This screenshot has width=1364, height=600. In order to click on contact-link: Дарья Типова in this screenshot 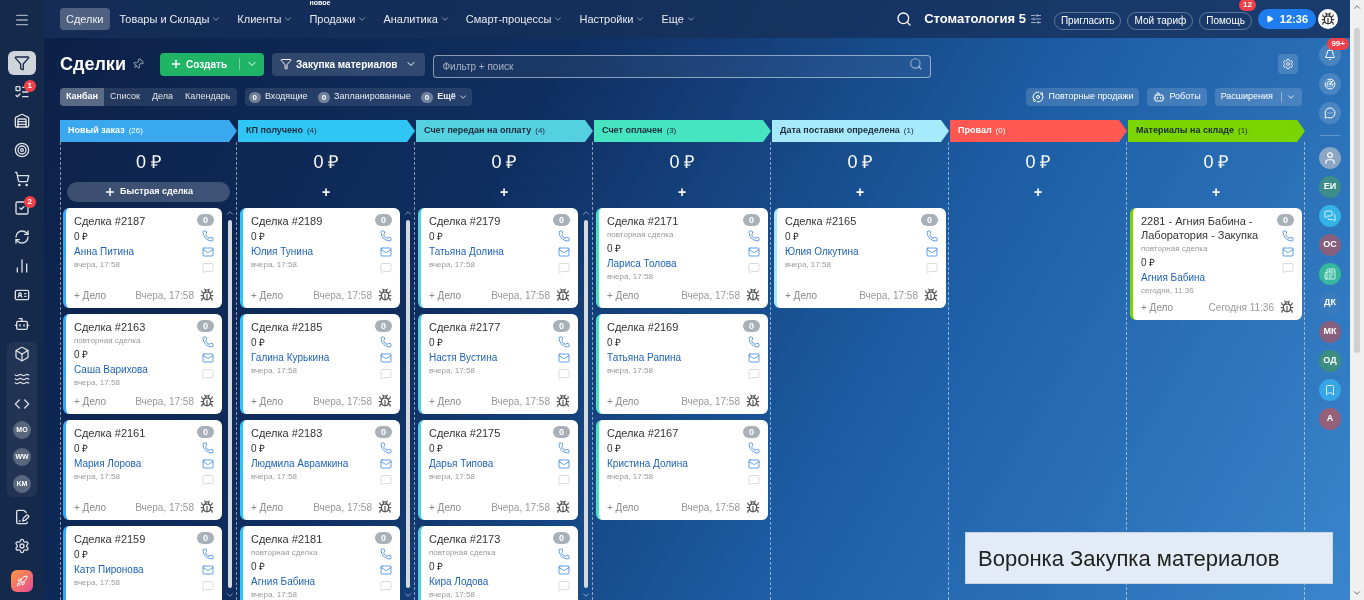, I will do `click(465, 463)`.